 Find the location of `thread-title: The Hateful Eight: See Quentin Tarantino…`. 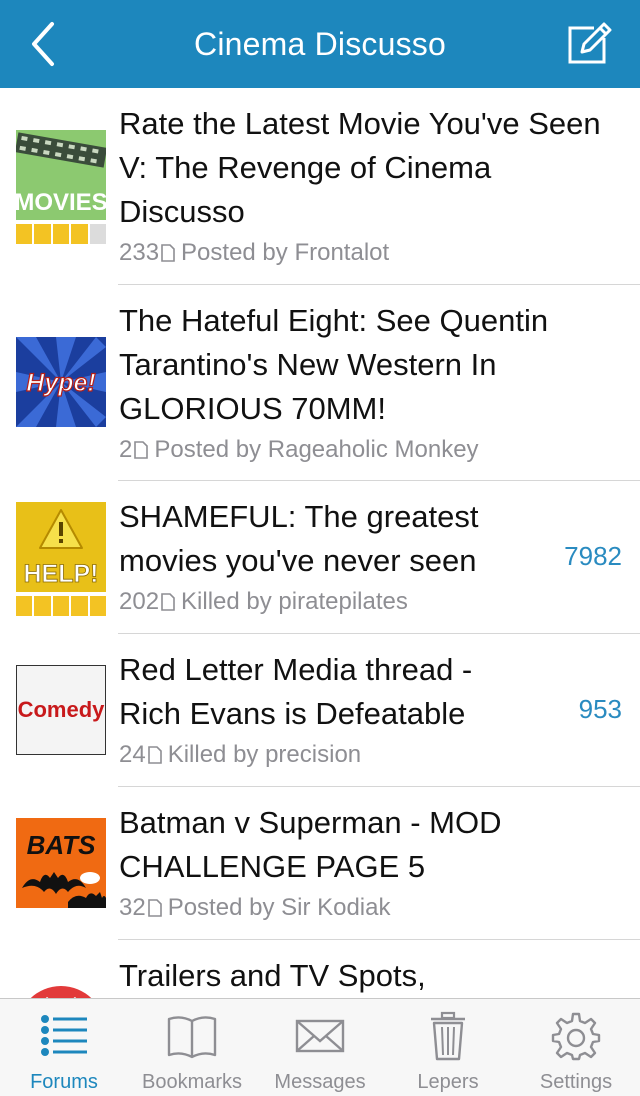

thread-title: The Hateful Eight: See Quentin Tarantino… is located at coordinates (334, 364).